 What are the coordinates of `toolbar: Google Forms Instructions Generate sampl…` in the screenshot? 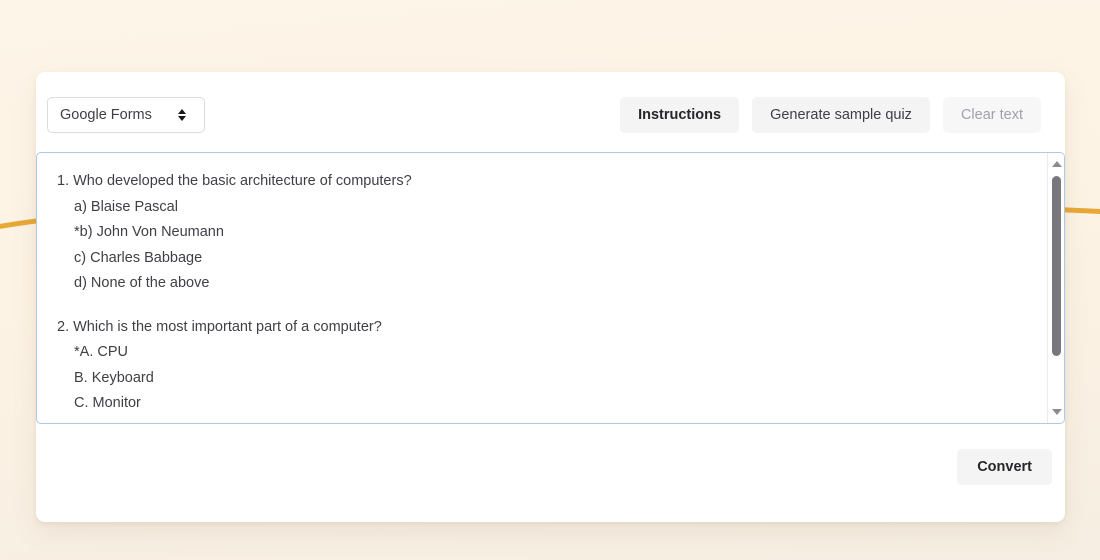 It's located at (550, 114).